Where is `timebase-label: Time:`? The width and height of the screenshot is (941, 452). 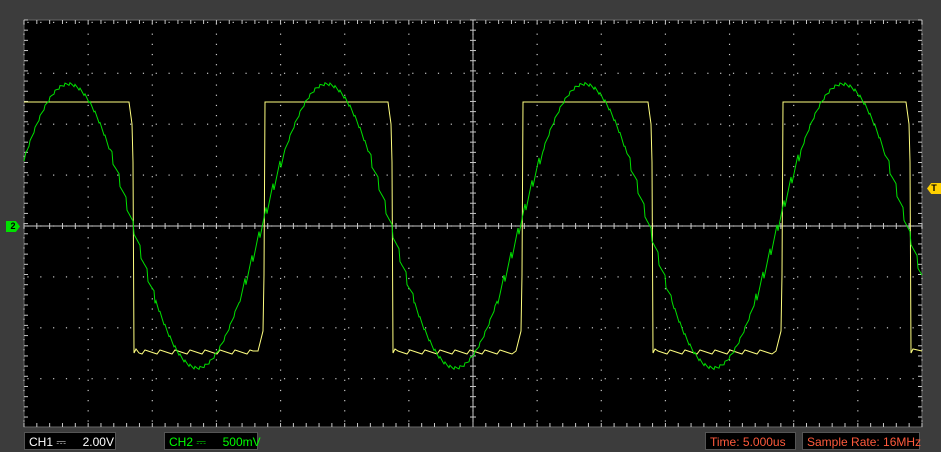 timebase-label: Time: is located at coordinates (725, 442).